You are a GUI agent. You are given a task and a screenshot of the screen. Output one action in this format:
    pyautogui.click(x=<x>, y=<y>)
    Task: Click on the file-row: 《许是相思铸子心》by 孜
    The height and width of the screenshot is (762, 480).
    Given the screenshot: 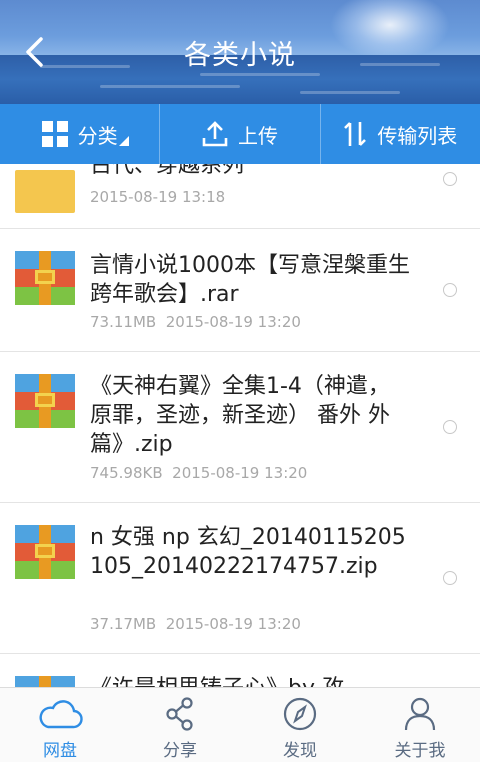 What is the action you would take?
    pyautogui.click(x=240, y=670)
    